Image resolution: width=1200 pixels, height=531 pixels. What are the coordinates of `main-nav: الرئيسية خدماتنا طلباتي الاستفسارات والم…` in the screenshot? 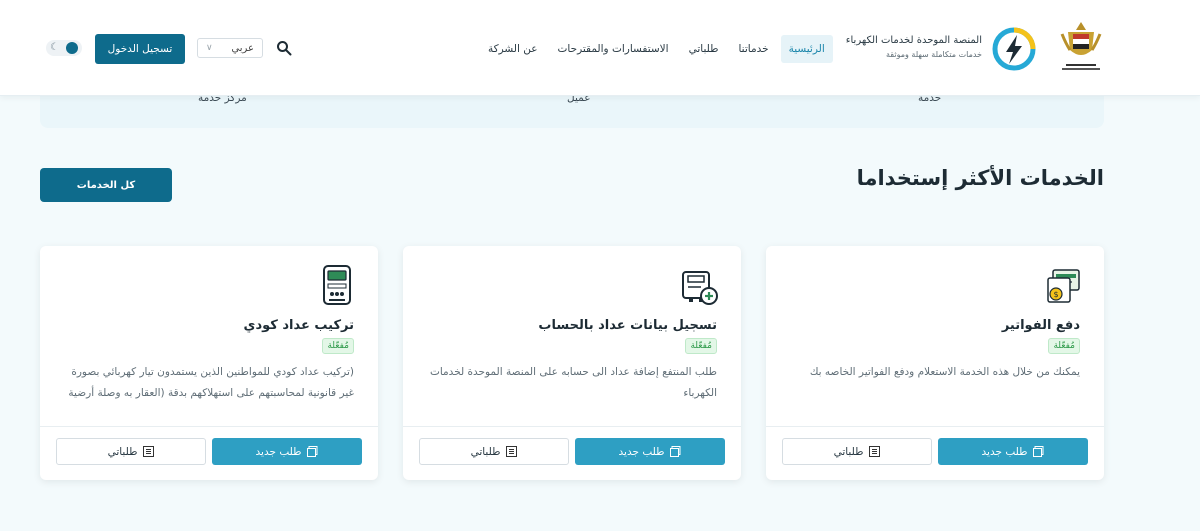 It's located at (656, 49).